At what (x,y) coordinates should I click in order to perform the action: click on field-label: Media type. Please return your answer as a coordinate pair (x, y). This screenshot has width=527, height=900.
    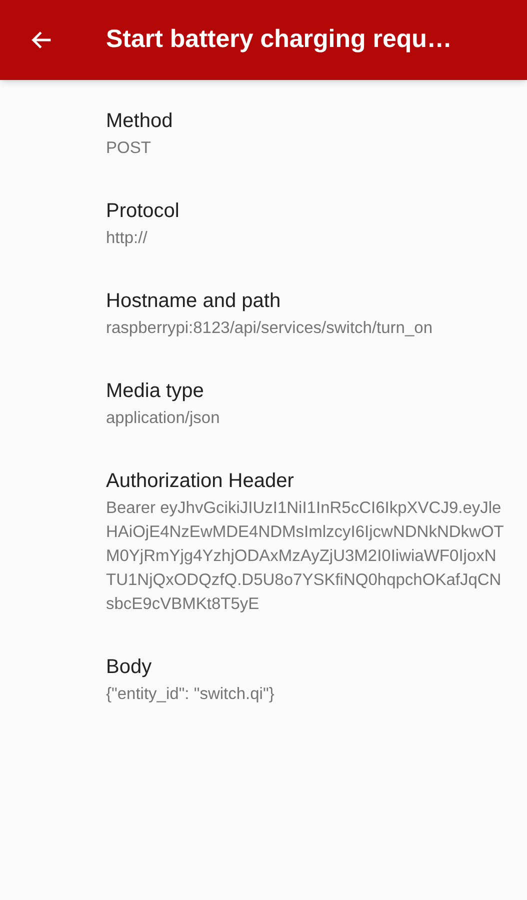
    Looking at the image, I should click on (155, 391).